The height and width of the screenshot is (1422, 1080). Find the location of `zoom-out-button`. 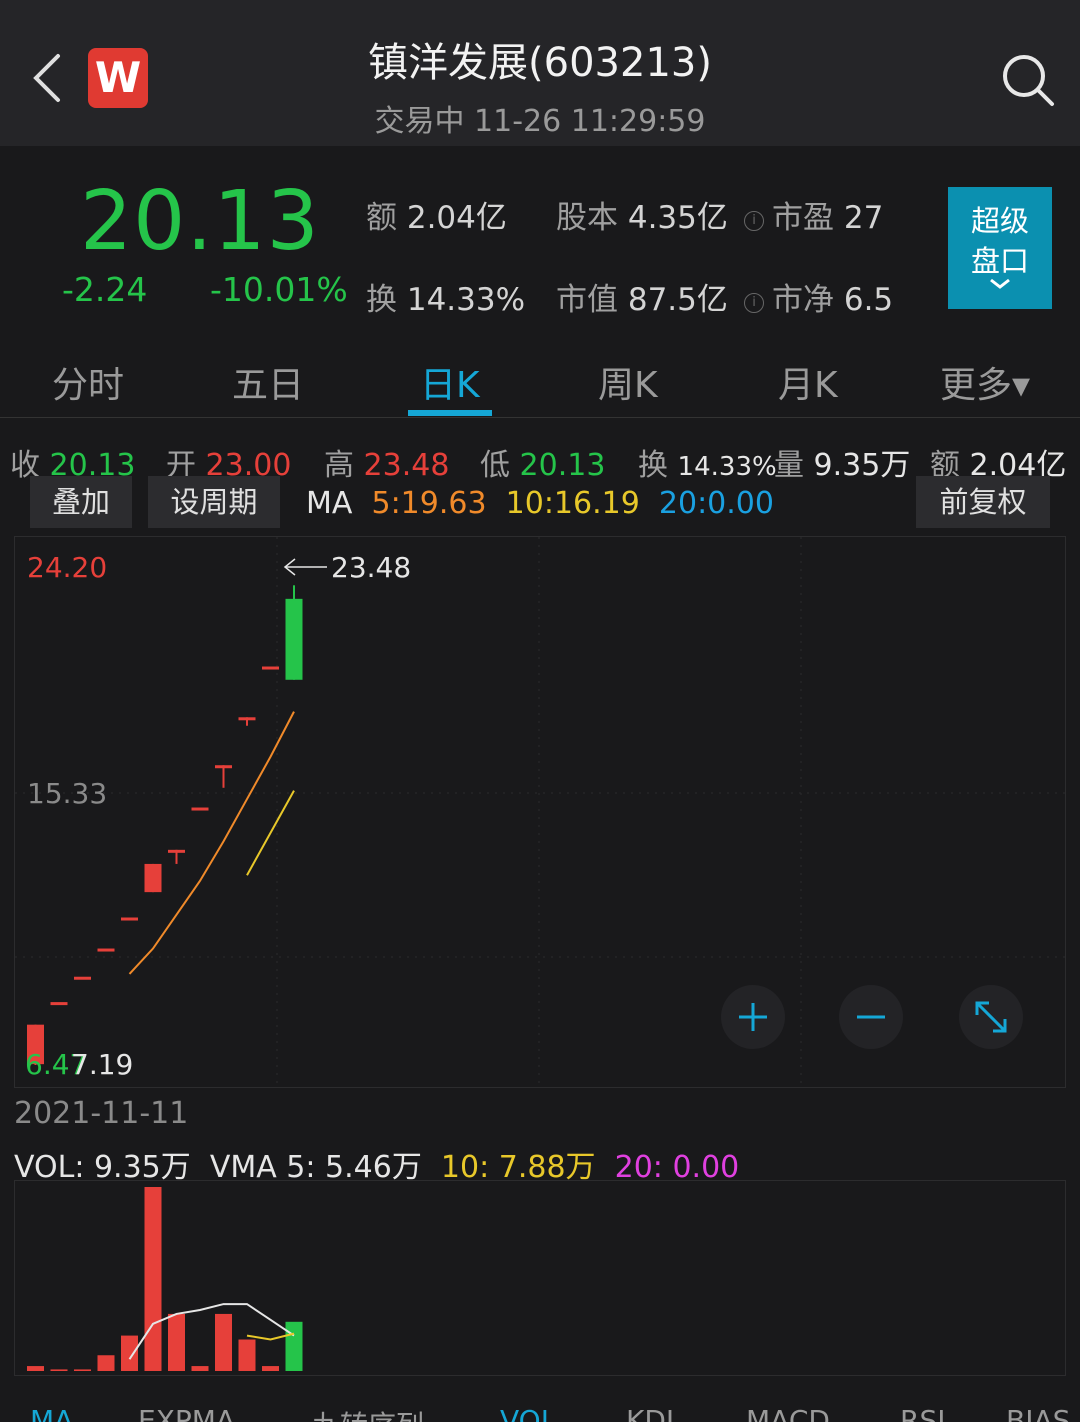

zoom-out-button is located at coordinates (871, 1017).